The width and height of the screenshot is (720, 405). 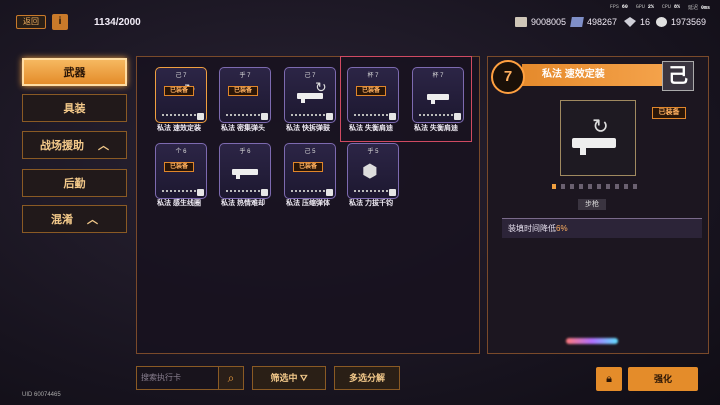 What do you see at coordinates (659, 7) in the screenshot?
I see `perf-stats: FPS 60 GPU 2% CPU 8% 延迟 0ms` at bounding box center [659, 7].